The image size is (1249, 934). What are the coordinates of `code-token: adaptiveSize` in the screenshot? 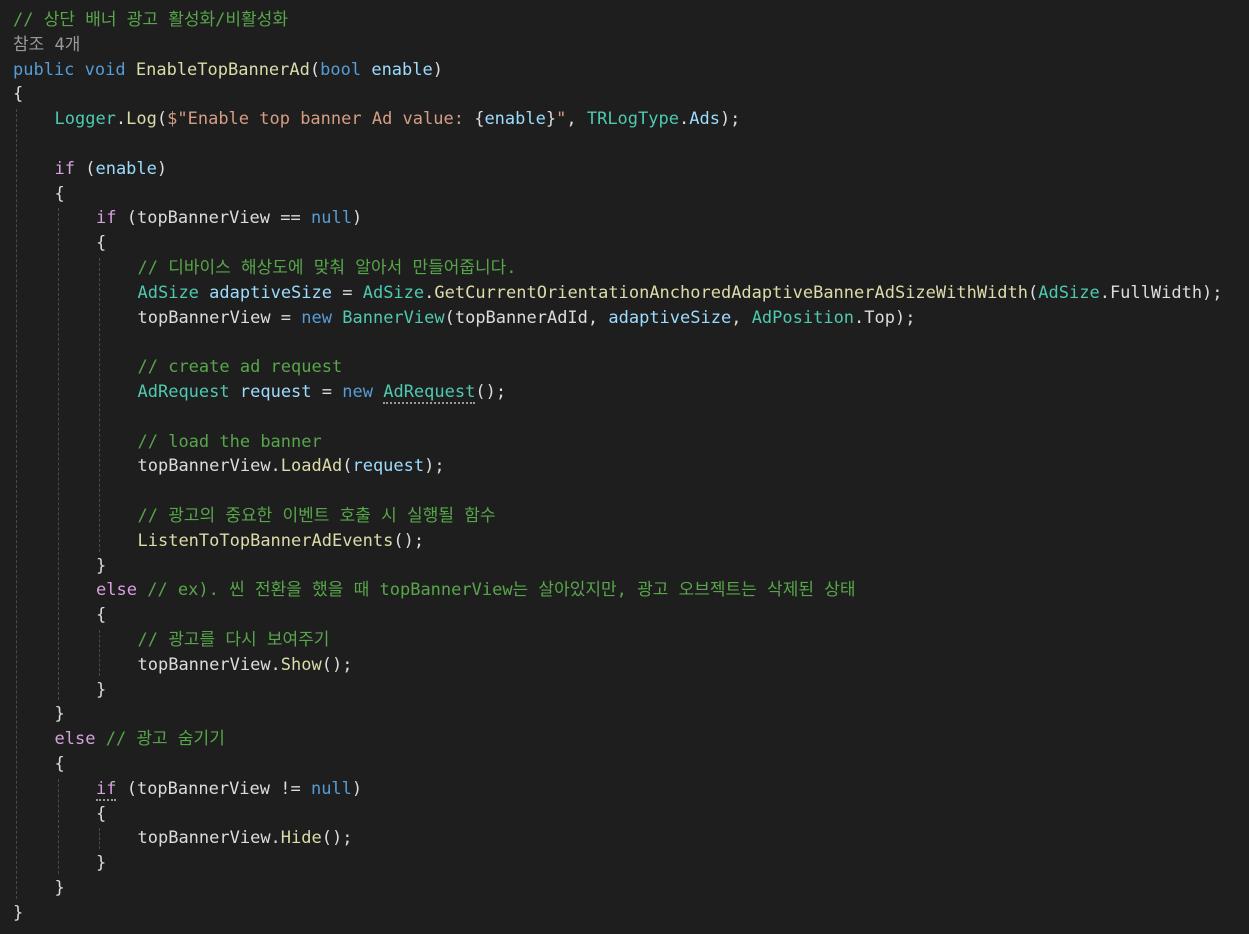 It's located at (270, 292).